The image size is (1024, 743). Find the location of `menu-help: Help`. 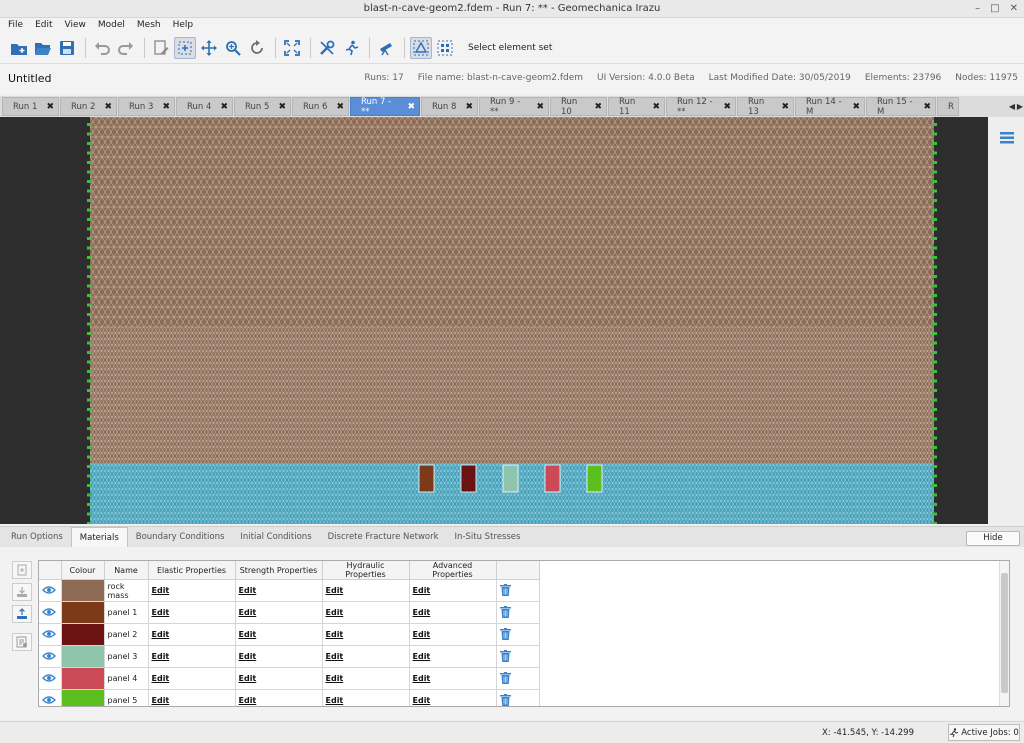

menu-help: Help is located at coordinates (183, 25).